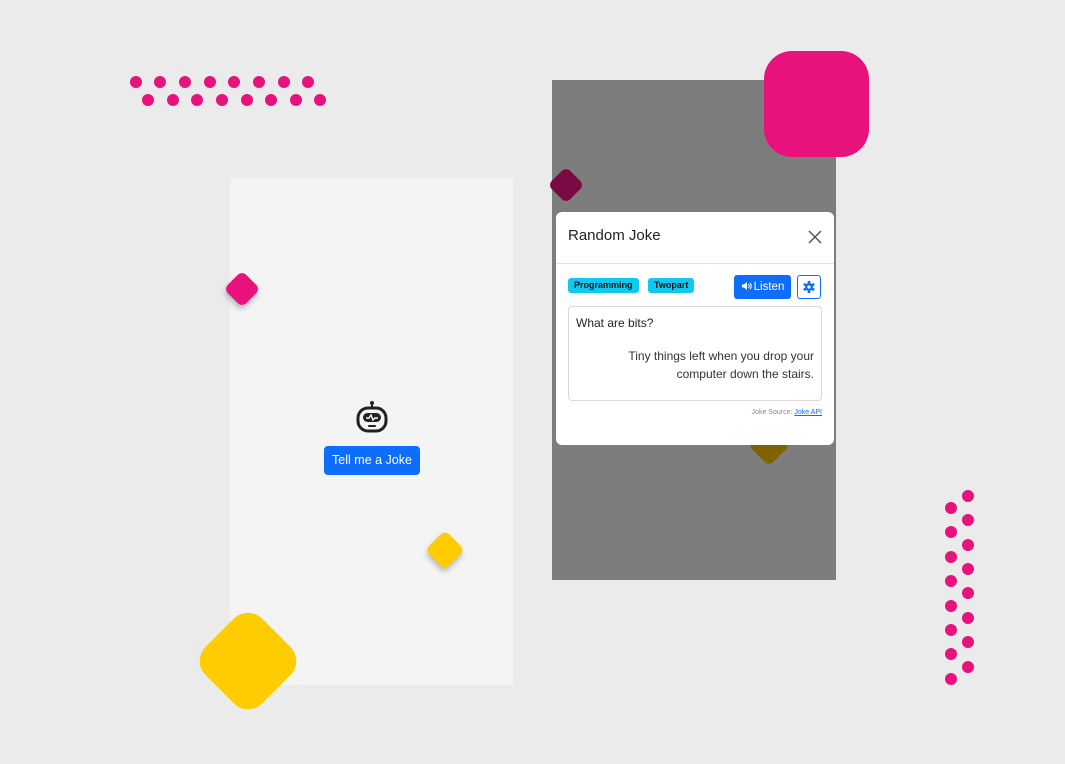  I want to click on tell-joke-button: Tell me a Joke, so click(372, 460).